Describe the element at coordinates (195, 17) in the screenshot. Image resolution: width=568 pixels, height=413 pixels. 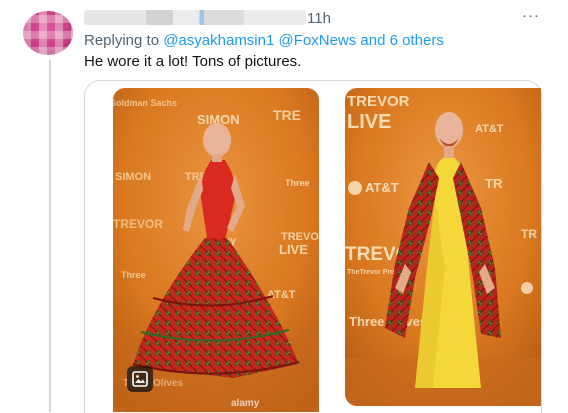
I see `blurred-author-name` at that location.